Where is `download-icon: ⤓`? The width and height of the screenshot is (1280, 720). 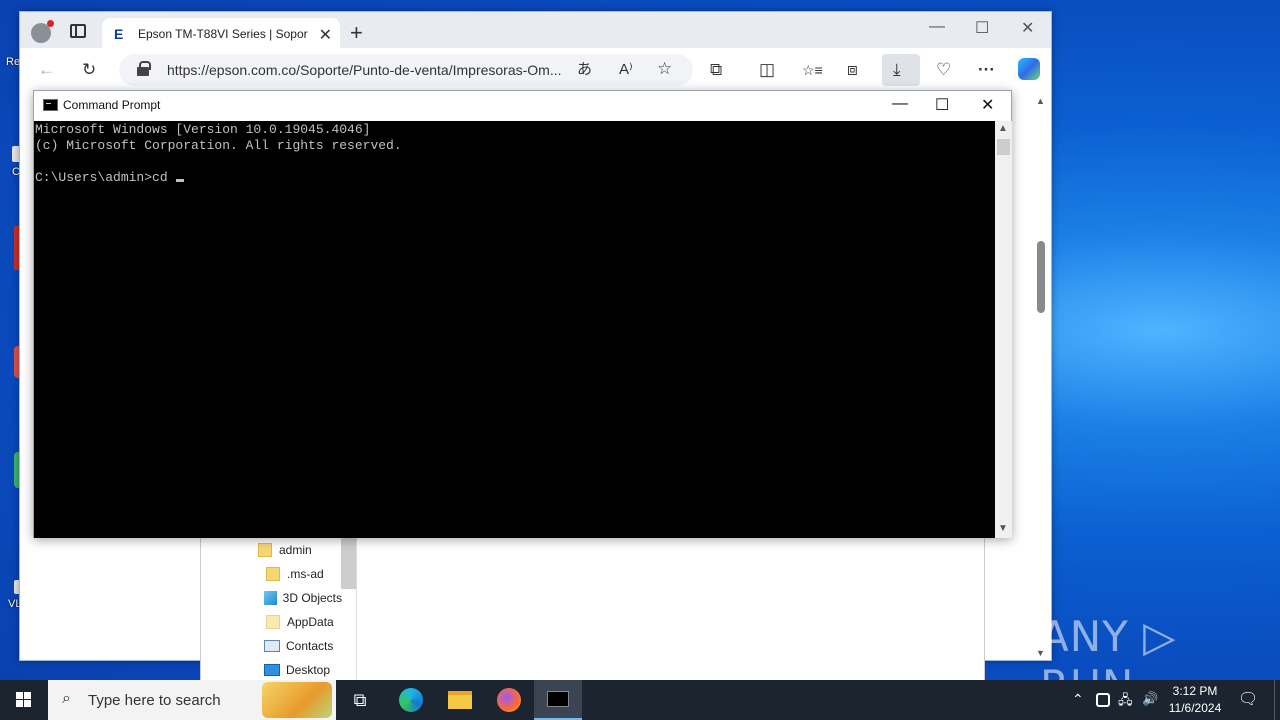
download-icon: ⤓ is located at coordinates (897, 69).